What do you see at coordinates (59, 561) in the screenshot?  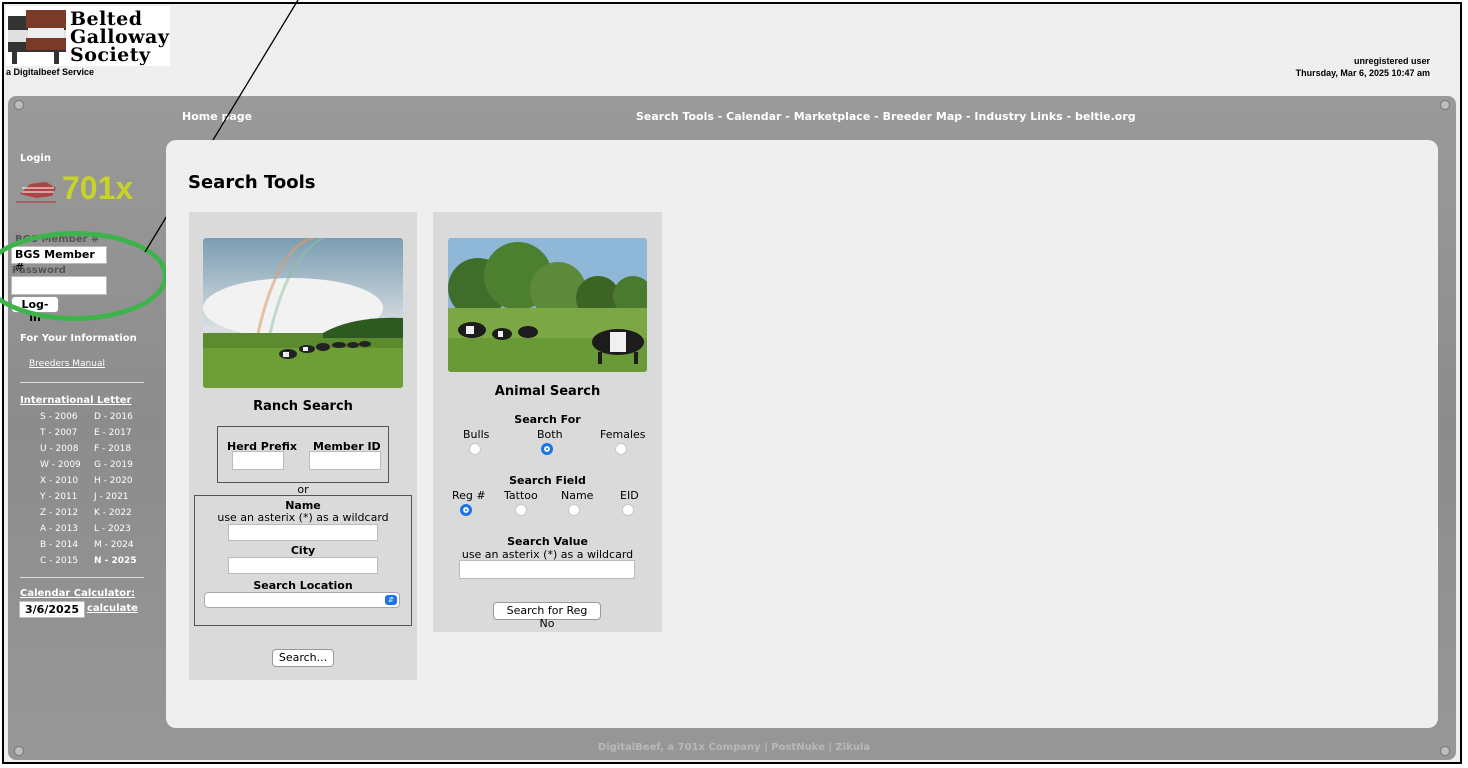 I see `letter-cell: C - 2015` at bounding box center [59, 561].